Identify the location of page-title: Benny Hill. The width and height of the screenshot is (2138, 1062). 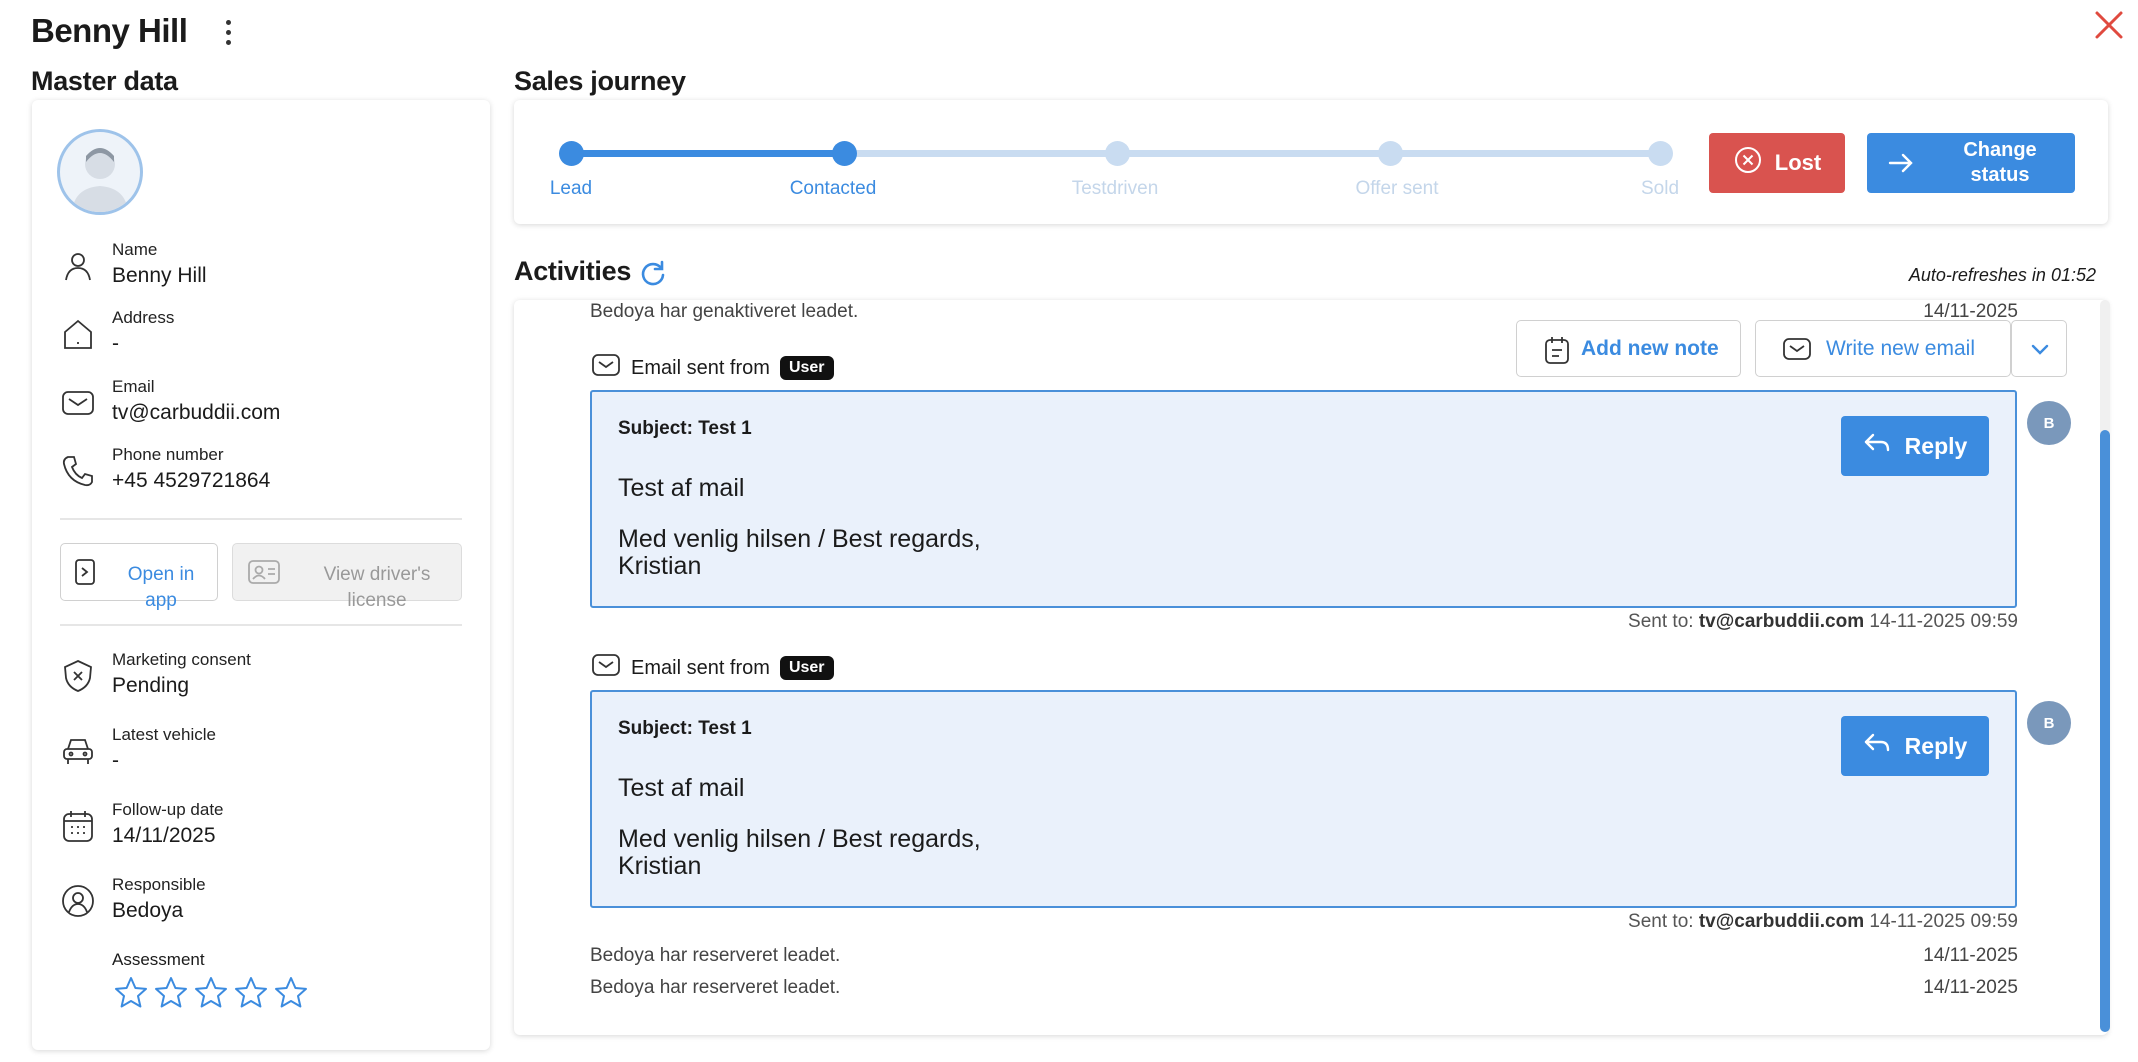
(109, 30).